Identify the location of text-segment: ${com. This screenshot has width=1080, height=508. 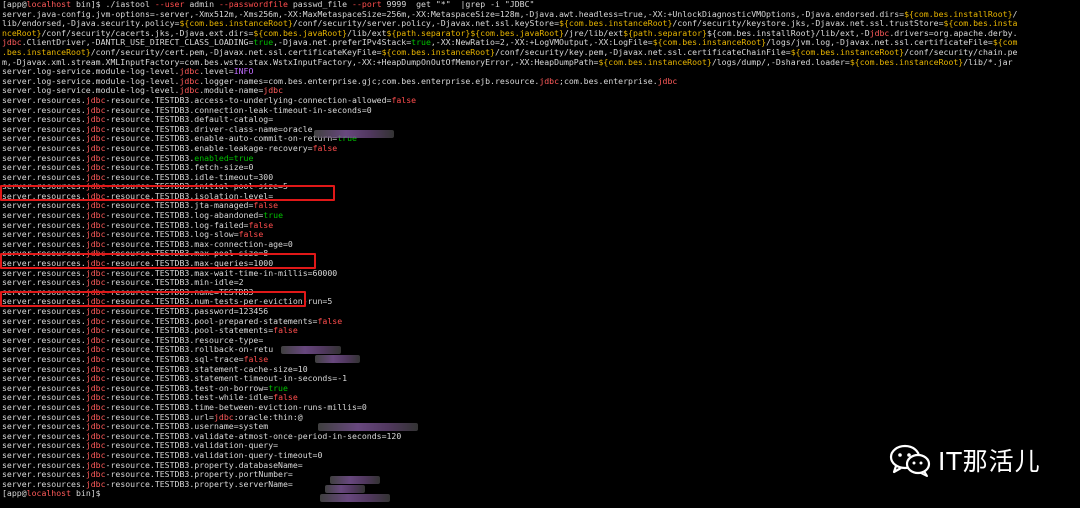
(1005, 43).